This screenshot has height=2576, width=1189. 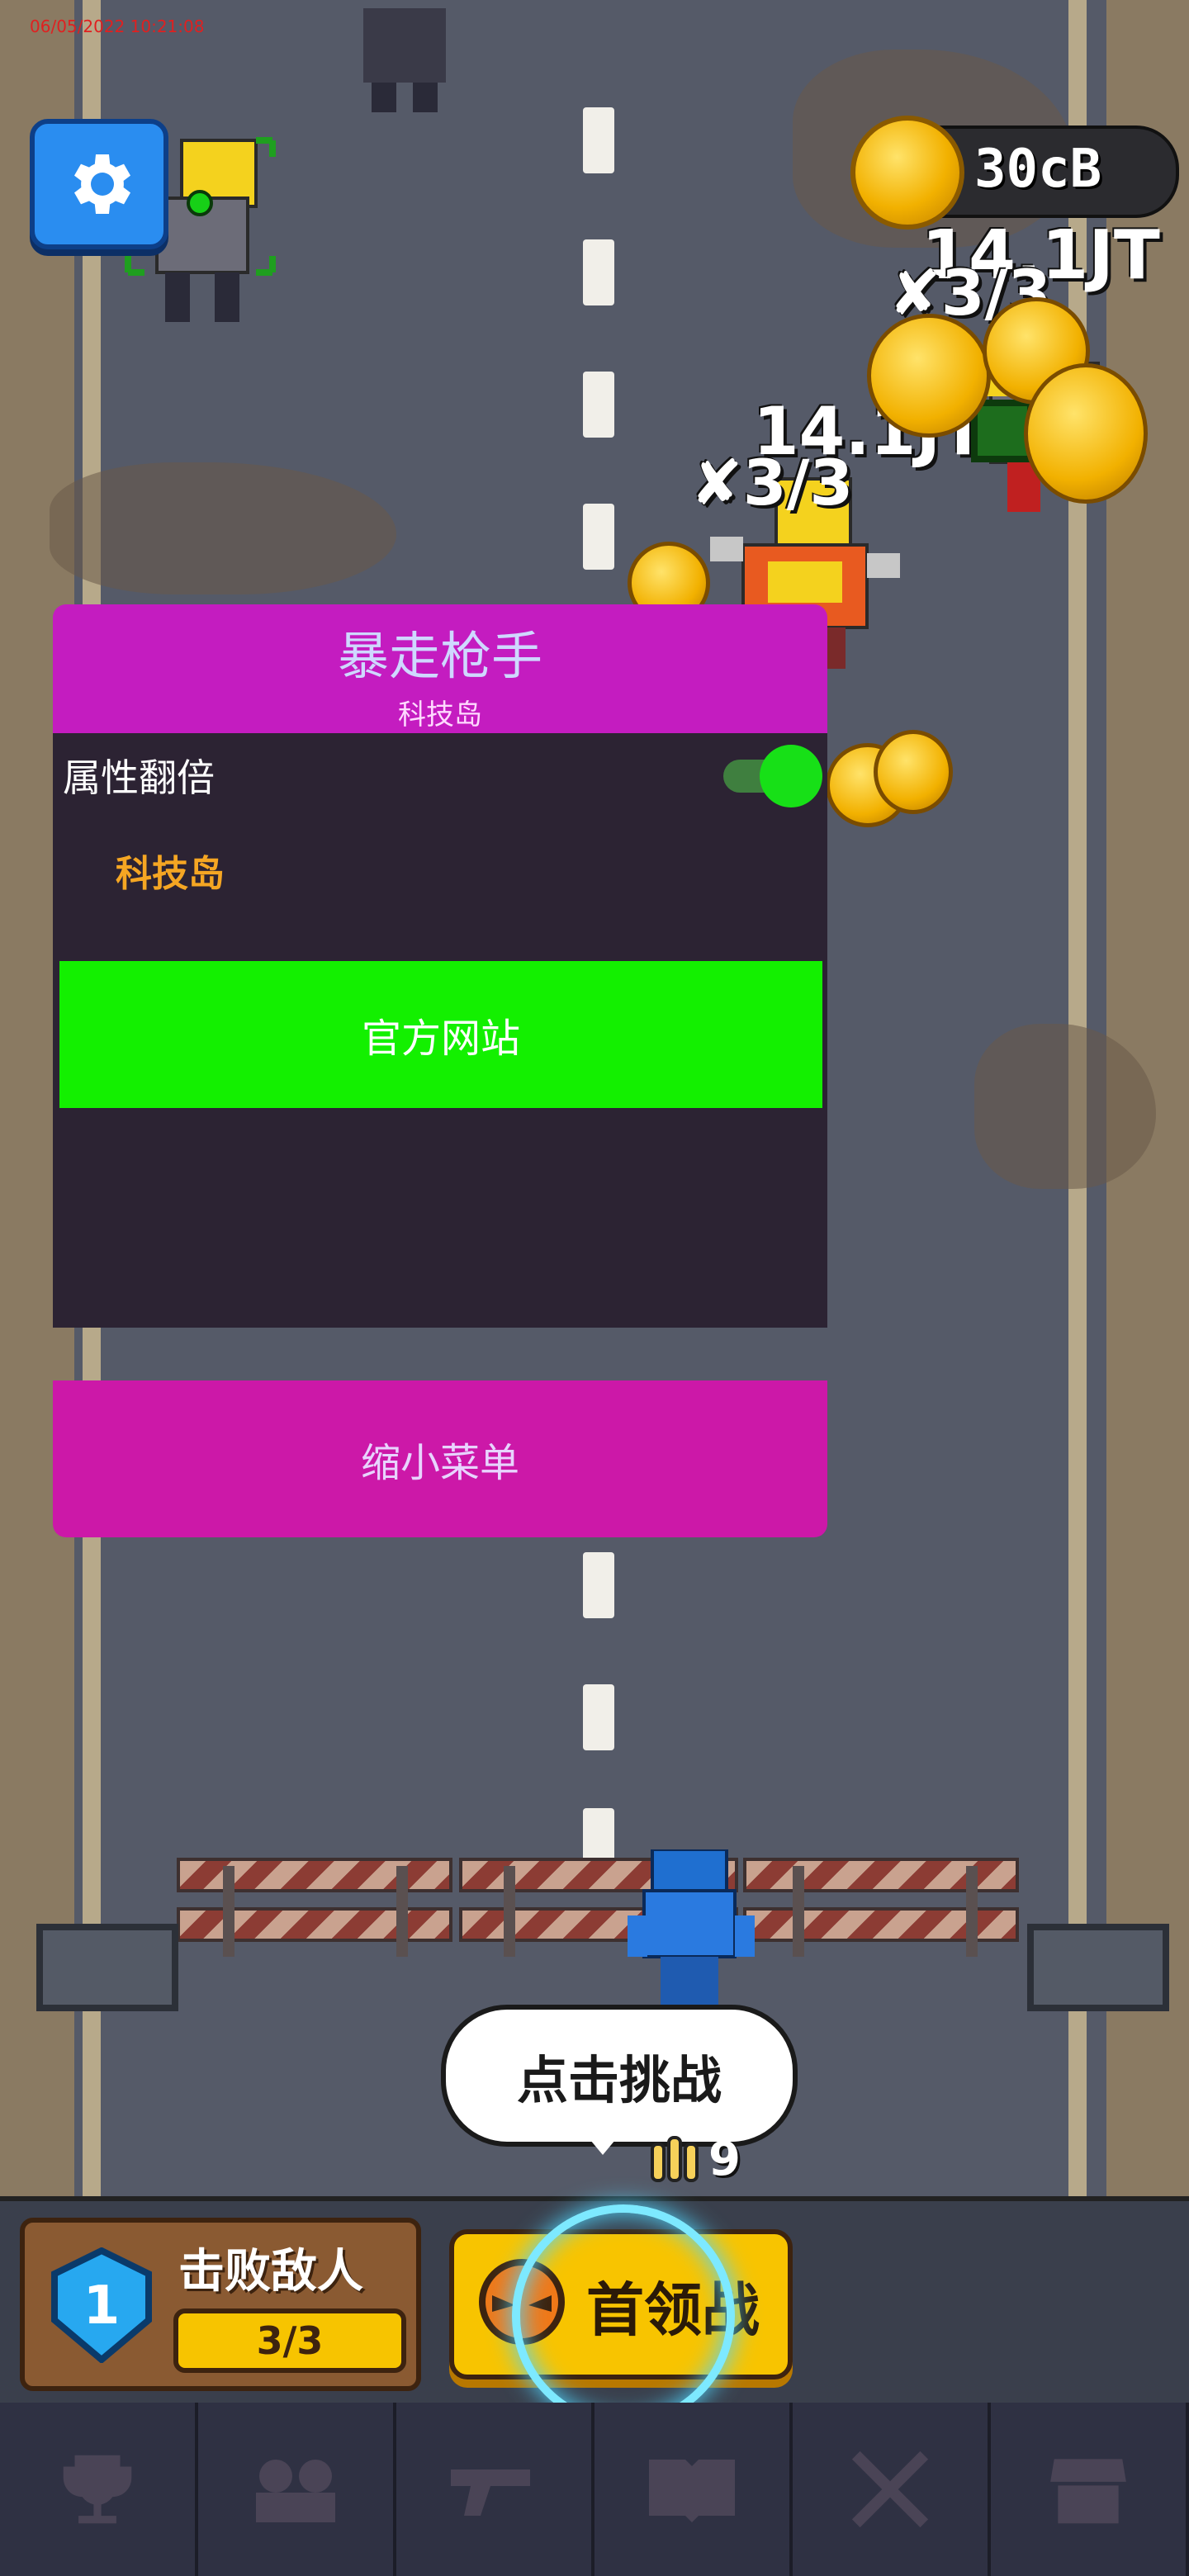 What do you see at coordinates (139, 777) in the screenshot?
I see `double-stats-label: 属性翻倍` at bounding box center [139, 777].